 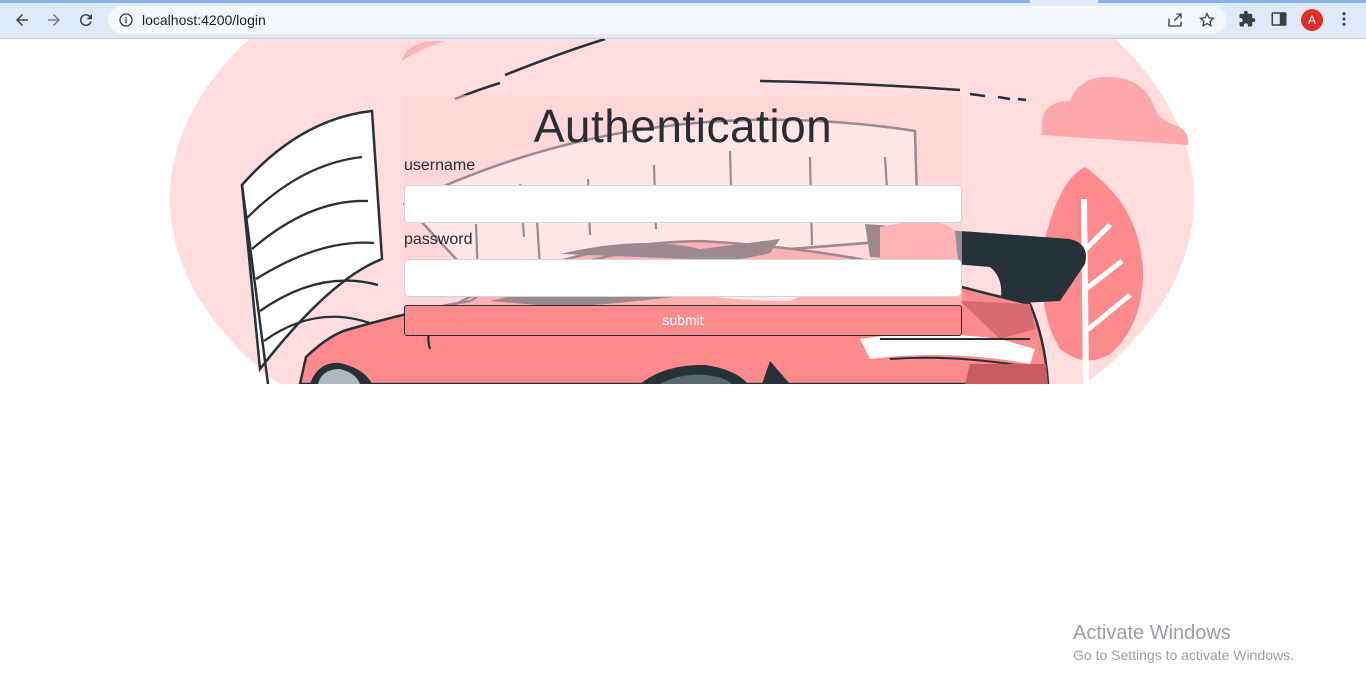 I want to click on back-arrow-icon, so click(x=22, y=20).